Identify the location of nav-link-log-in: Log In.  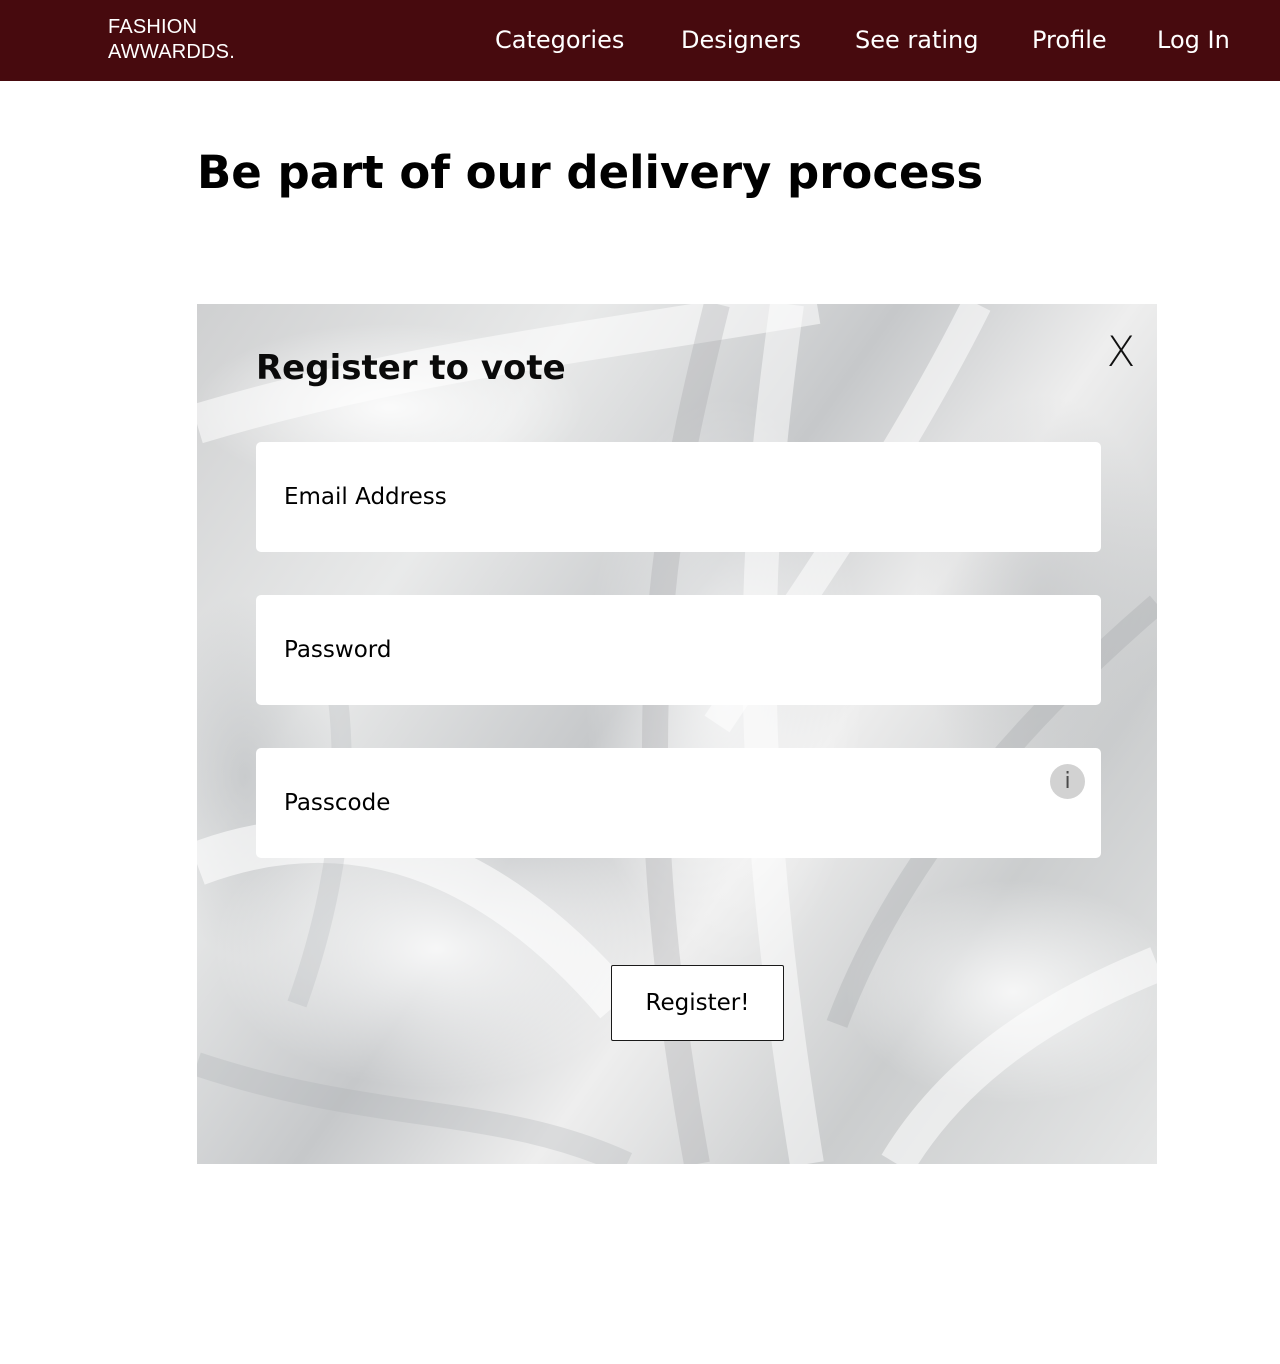
(1193, 40).